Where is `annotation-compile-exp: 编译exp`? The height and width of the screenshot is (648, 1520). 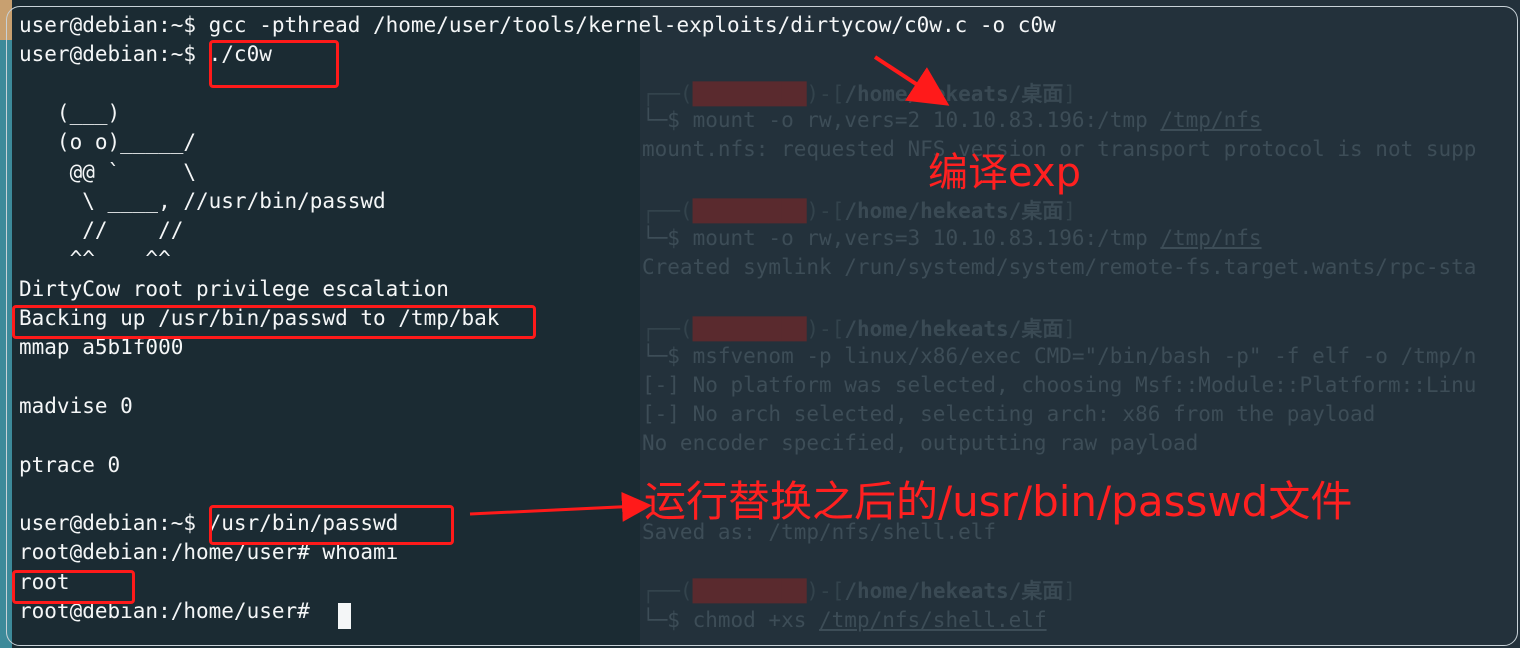
annotation-compile-exp: 编译exp is located at coordinates (1004, 173).